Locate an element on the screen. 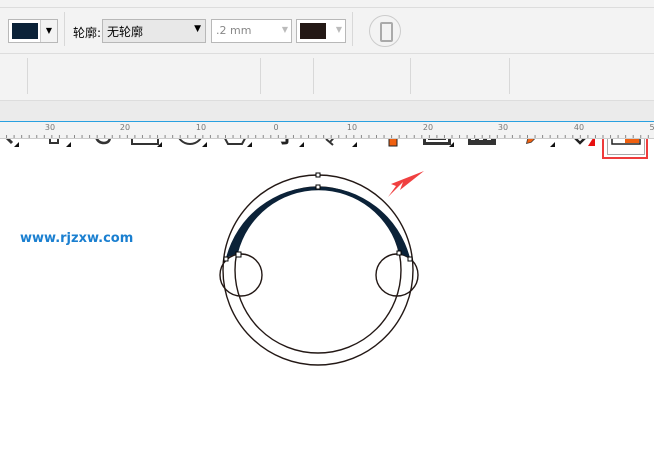  ruler-label: 0 is located at coordinates (276, 127).